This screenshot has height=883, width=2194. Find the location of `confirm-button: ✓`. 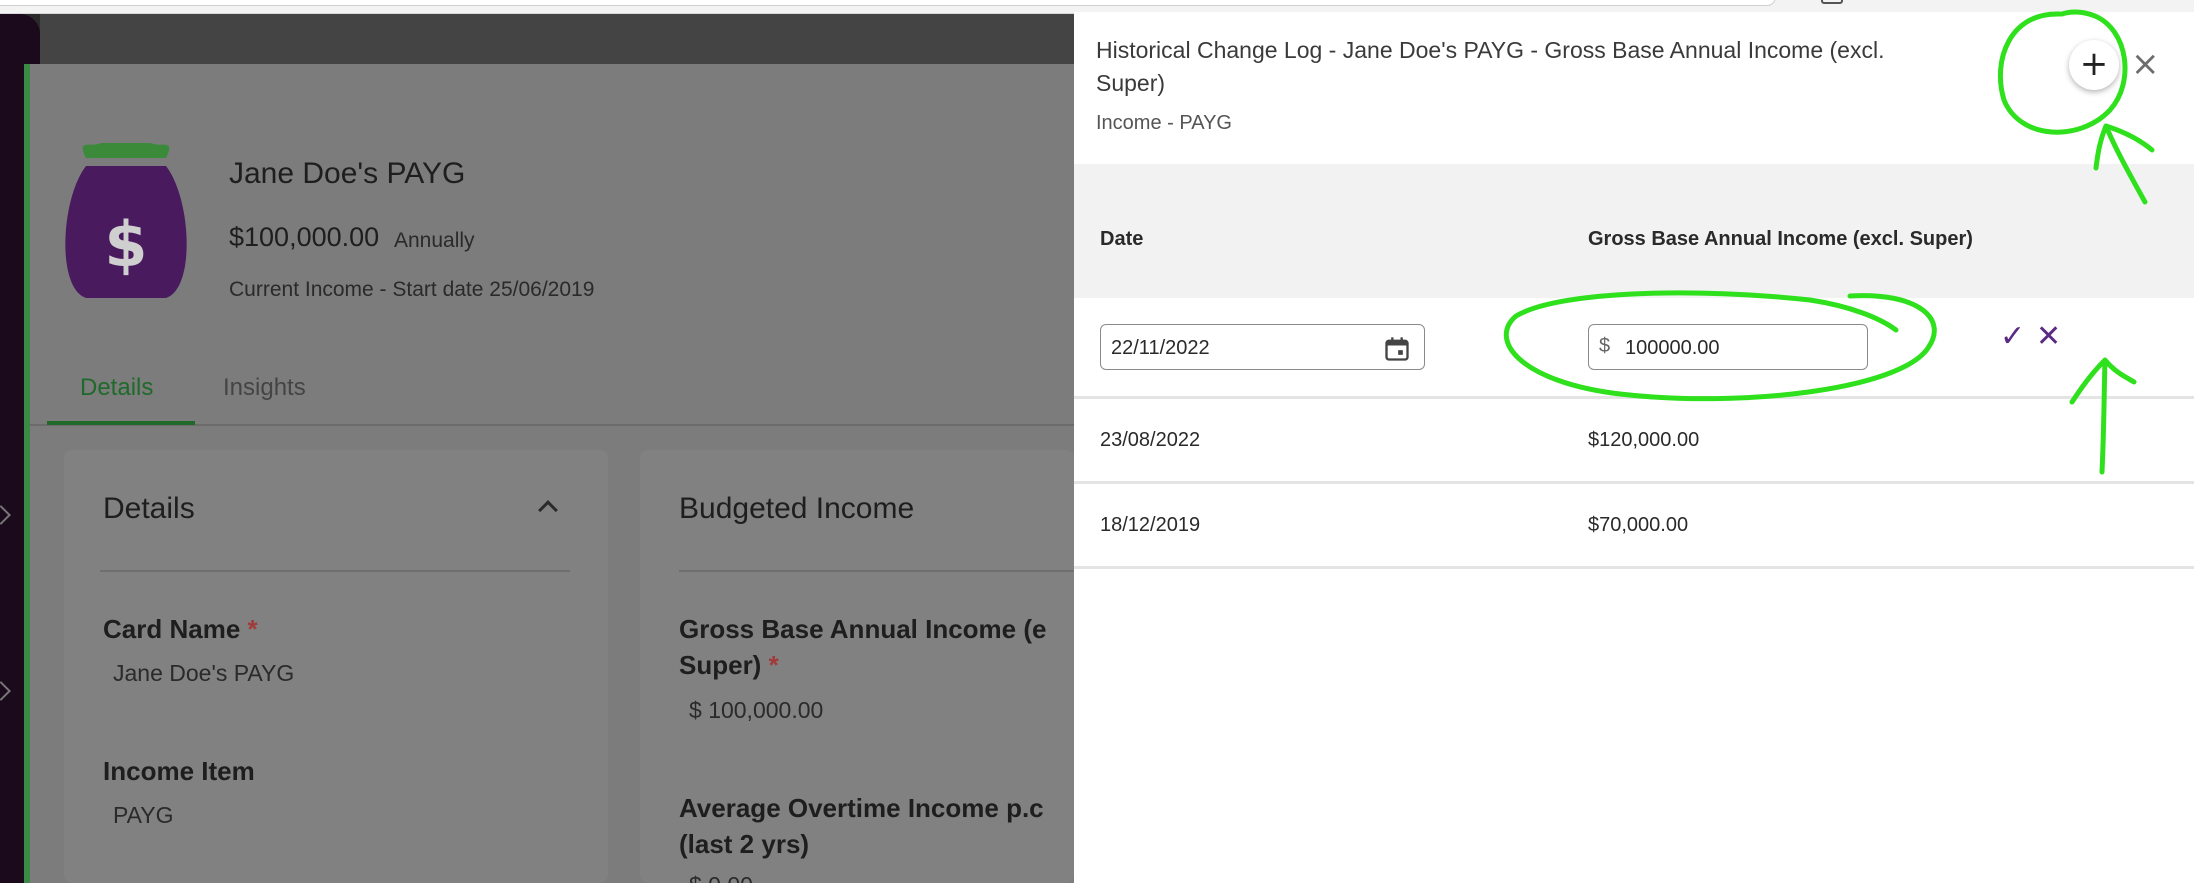

confirm-button: ✓ is located at coordinates (2012, 337).